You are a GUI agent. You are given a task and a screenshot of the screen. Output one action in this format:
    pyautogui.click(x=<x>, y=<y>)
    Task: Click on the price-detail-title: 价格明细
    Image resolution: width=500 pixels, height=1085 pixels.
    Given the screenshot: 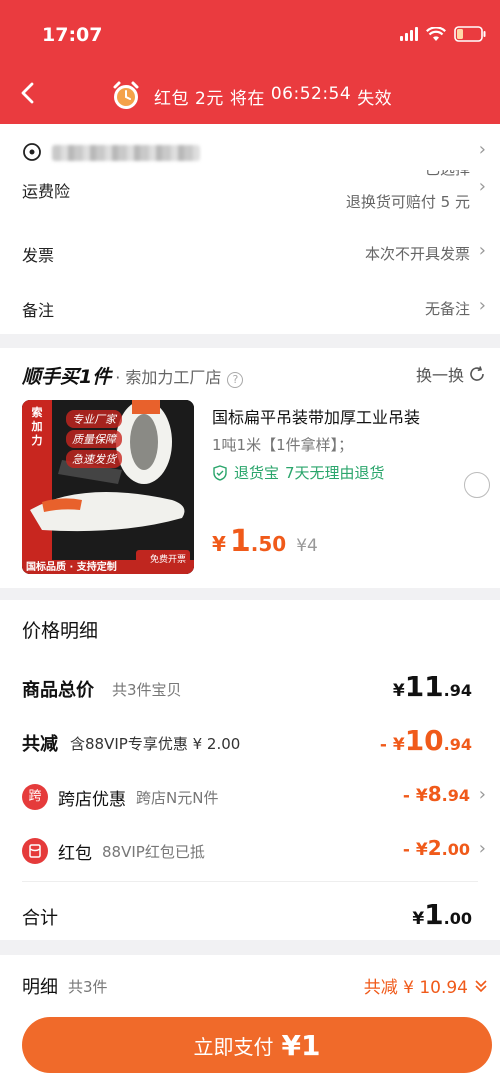 What is the action you would take?
    pyautogui.click(x=60, y=631)
    